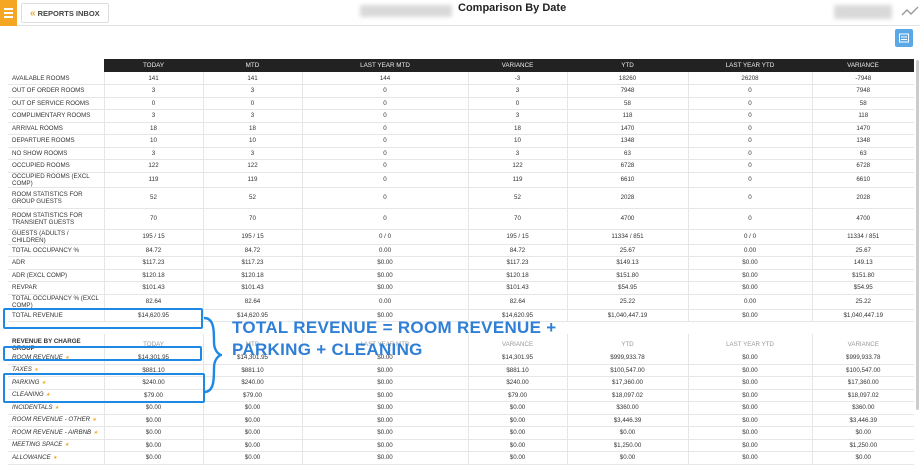 This screenshot has width=920, height=476. What do you see at coordinates (153, 219) in the screenshot?
I see `table-cell: 70` at bounding box center [153, 219].